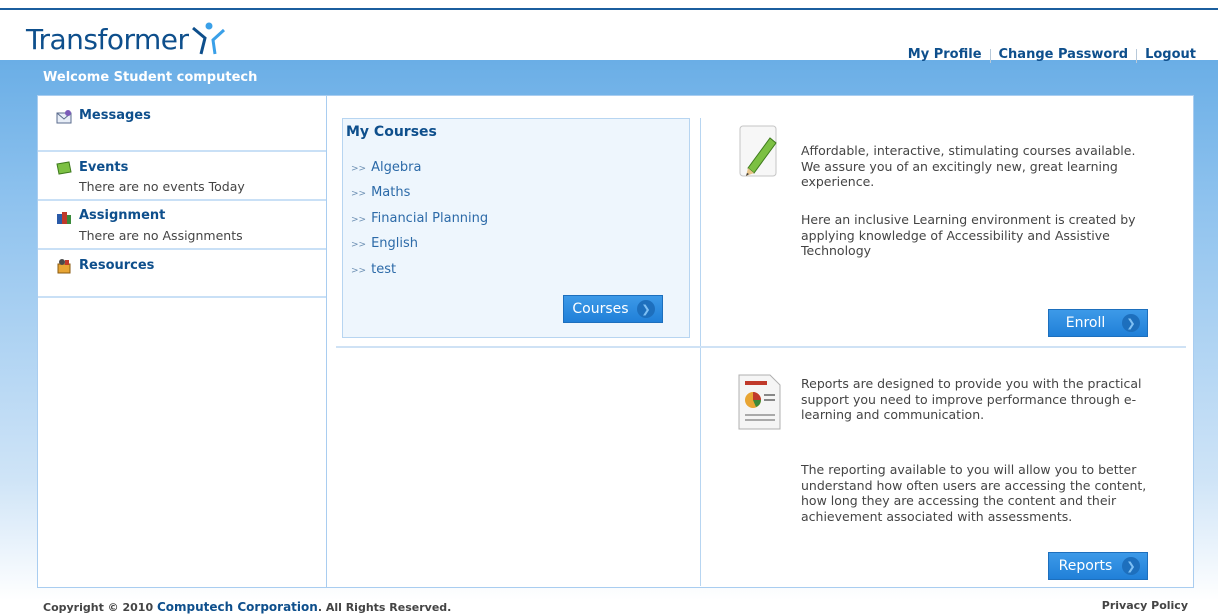 This screenshot has width=1218, height=616. I want to click on books-icon, so click(64, 218).